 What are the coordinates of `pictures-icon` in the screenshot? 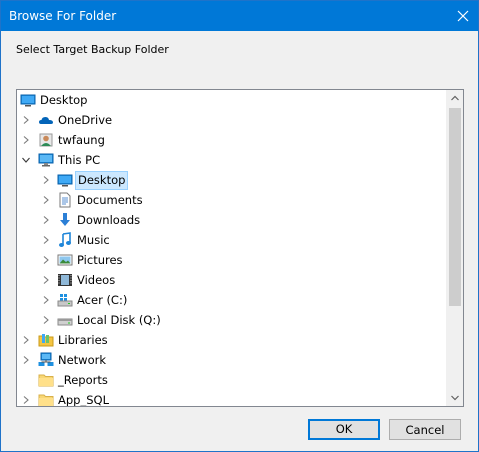 It's located at (65, 260).